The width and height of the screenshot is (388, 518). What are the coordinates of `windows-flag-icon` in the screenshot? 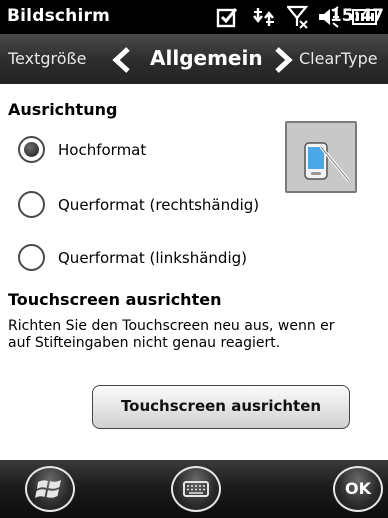 It's located at (48, 489).